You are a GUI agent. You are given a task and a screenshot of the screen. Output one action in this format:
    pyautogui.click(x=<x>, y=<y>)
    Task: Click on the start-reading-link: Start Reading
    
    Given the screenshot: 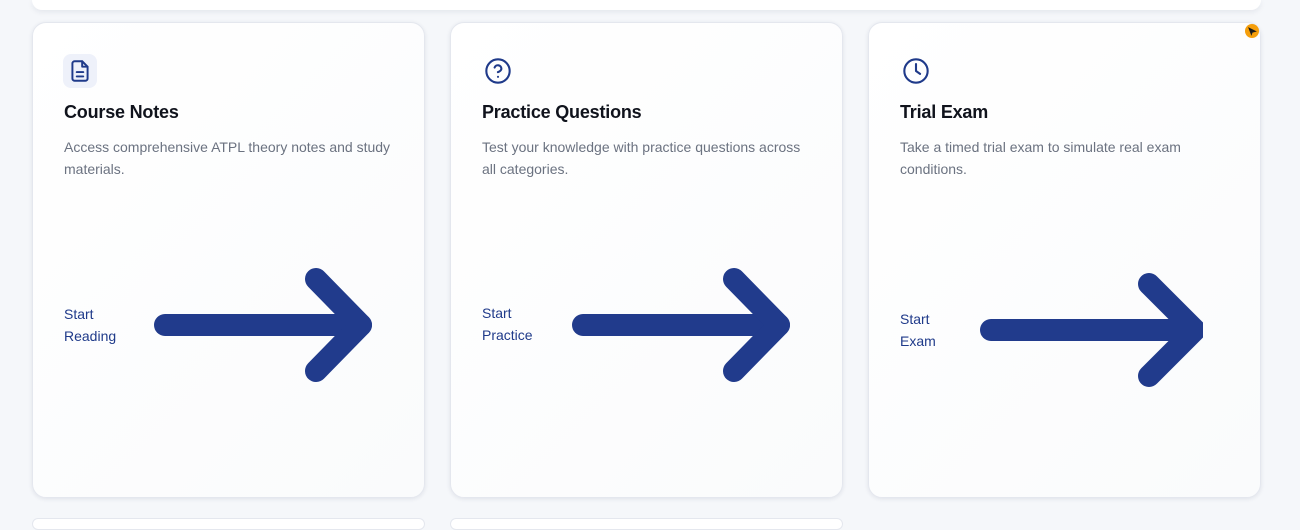 What is the action you would take?
    pyautogui.click(x=99, y=325)
    